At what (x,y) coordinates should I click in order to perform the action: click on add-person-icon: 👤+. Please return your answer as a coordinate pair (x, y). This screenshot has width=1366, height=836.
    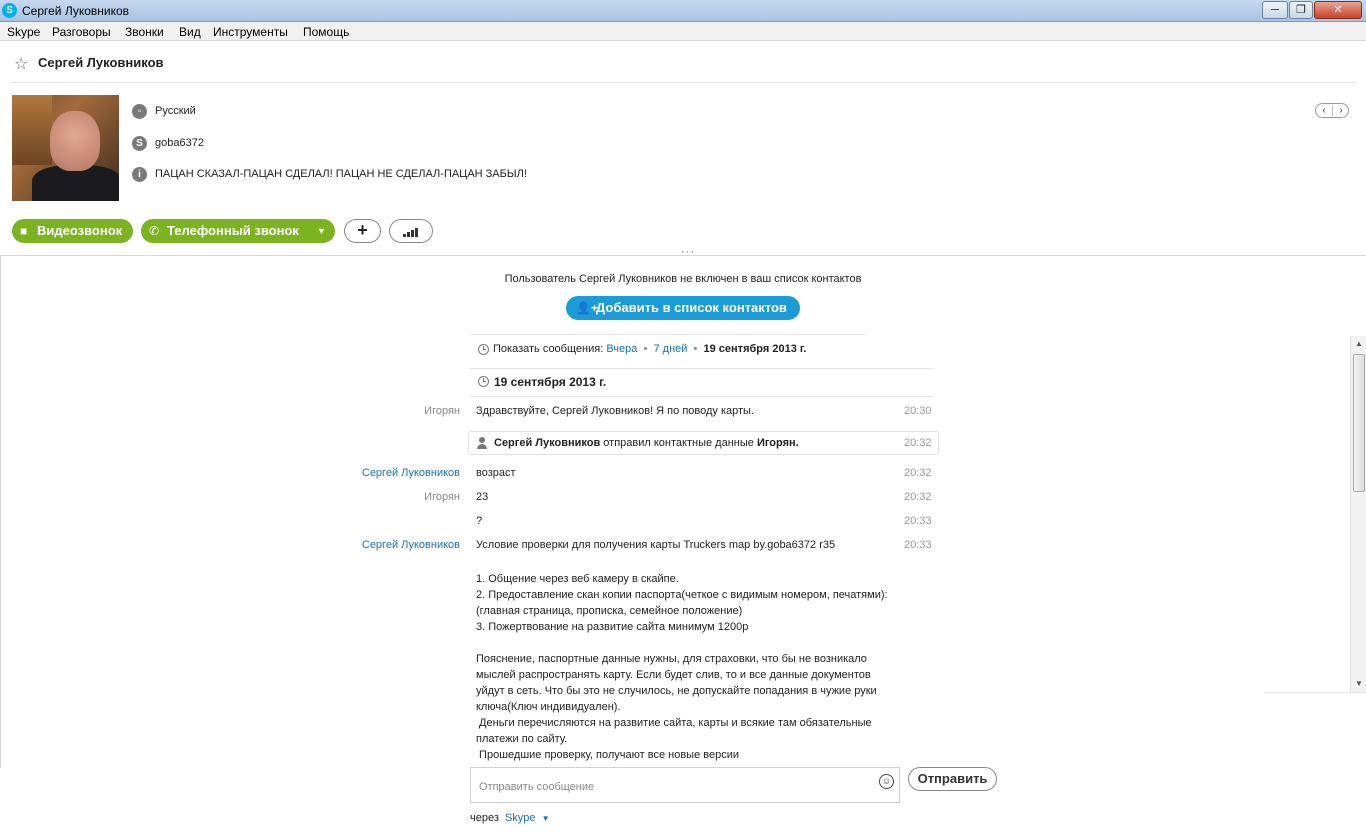
    Looking at the image, I should click on (587, 308).